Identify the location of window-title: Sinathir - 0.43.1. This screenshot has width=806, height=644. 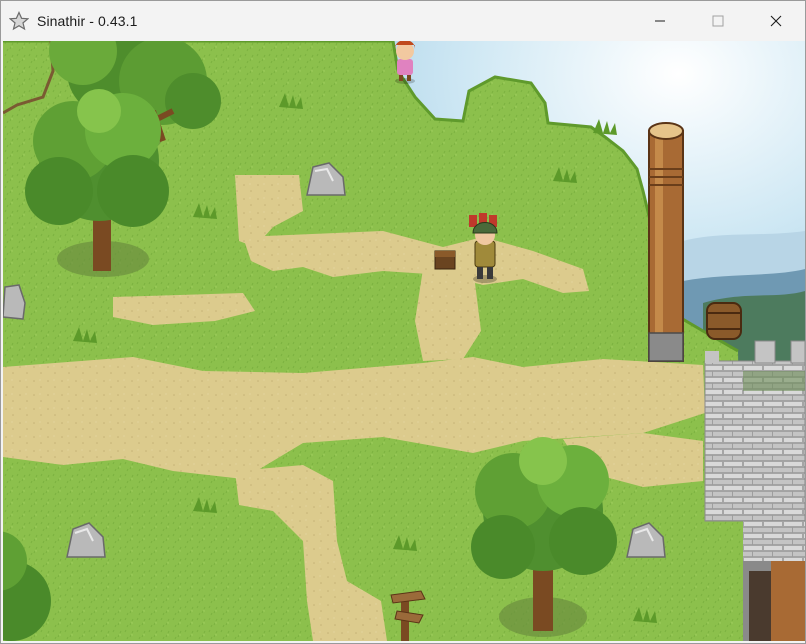
(87, 21).